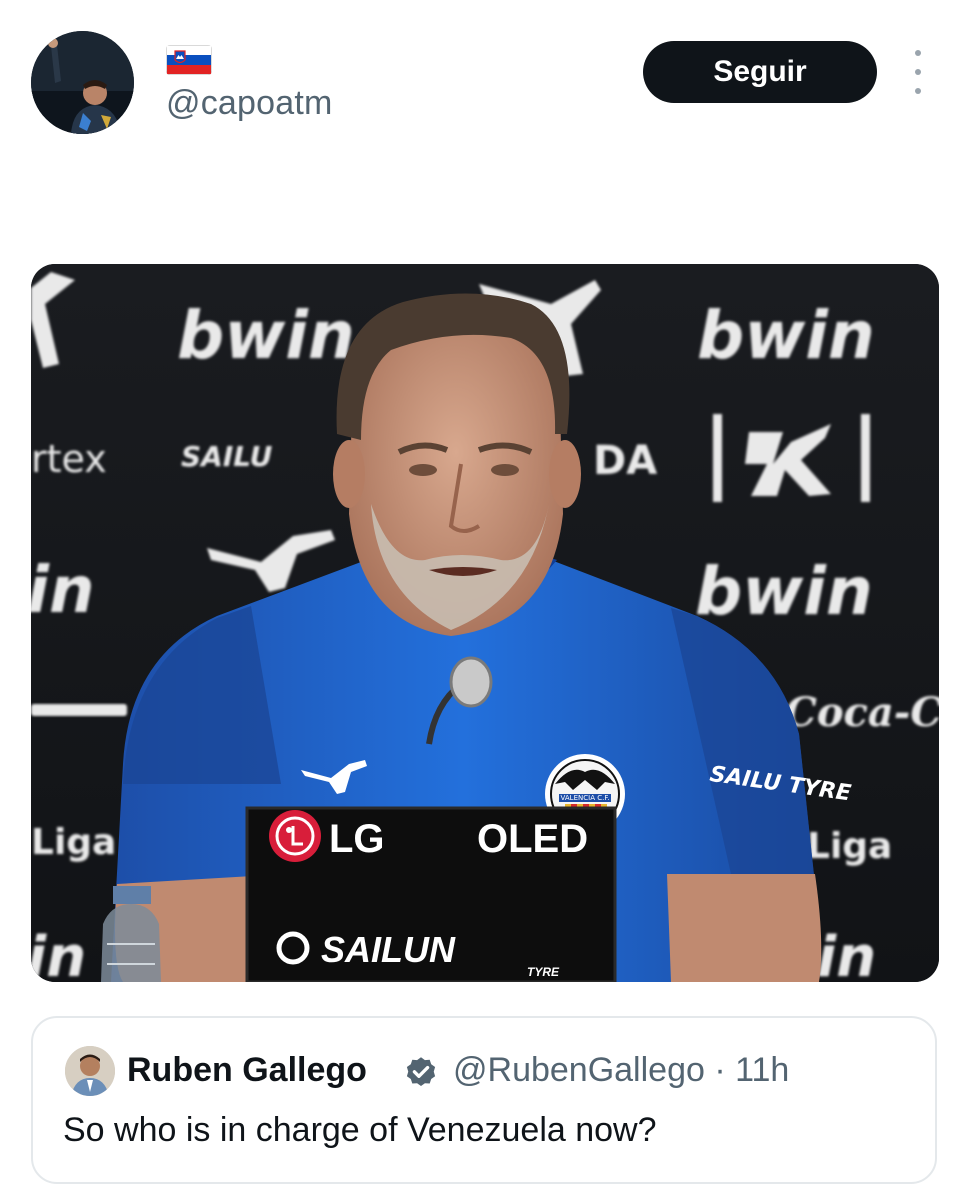  Describe the element at coordinates (760, 72) in the screenshot. I see `follow-button: Seguir` at that location.